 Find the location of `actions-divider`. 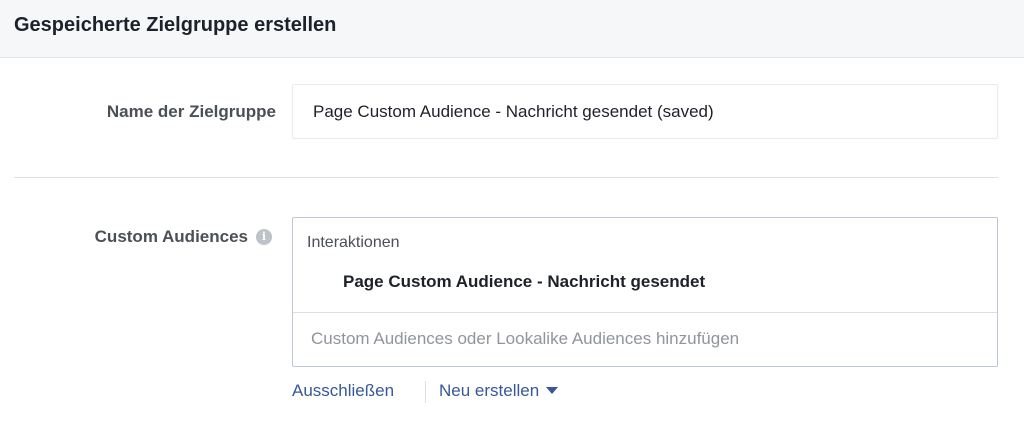

actions-divider is located at coordinates (425, 392).